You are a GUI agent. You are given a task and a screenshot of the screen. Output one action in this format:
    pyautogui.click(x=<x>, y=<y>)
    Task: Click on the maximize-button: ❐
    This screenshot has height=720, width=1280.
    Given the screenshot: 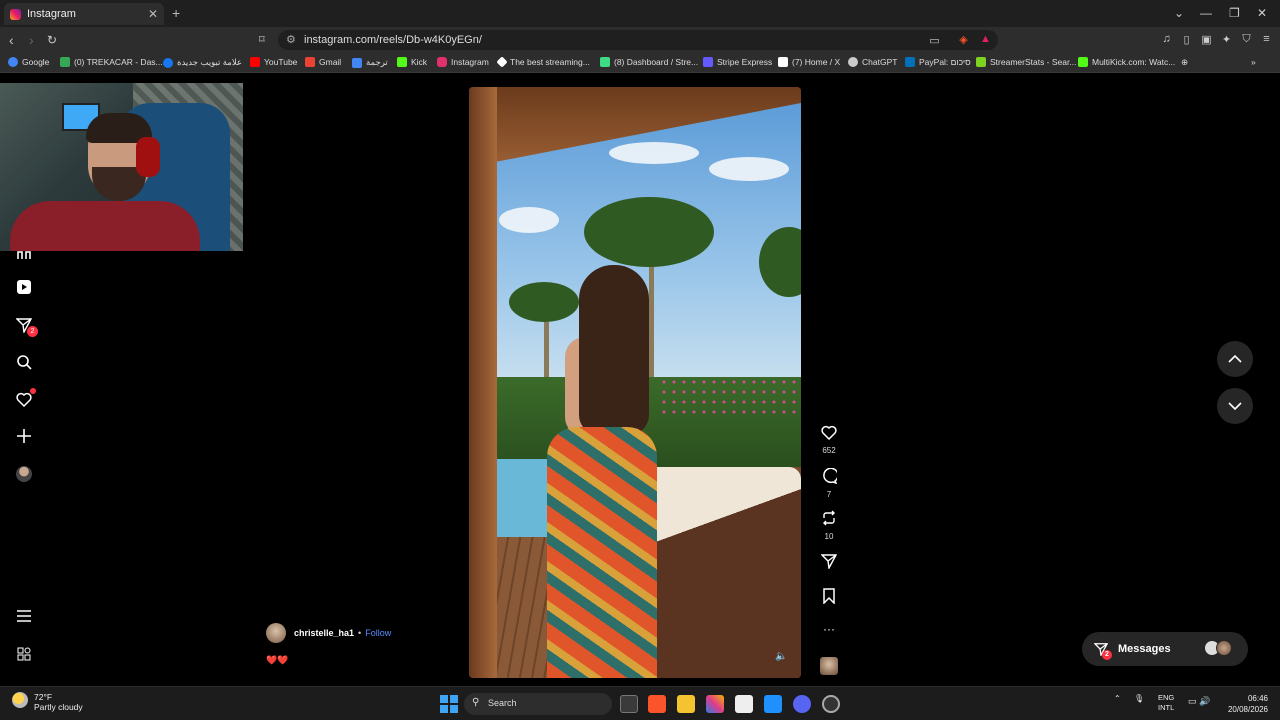 What is the action you would take?
    pyautogui.click(x=1234, y=13)
    